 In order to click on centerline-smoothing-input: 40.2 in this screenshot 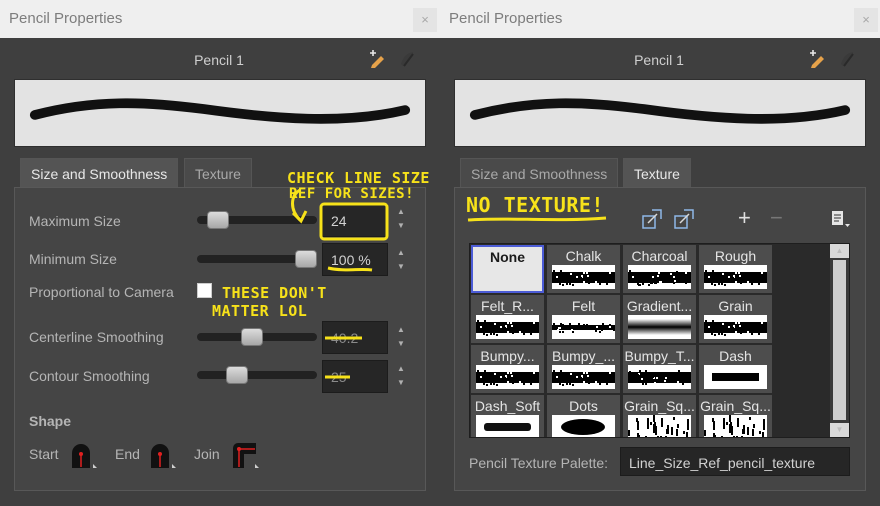, I will do `click(355, 337)`.